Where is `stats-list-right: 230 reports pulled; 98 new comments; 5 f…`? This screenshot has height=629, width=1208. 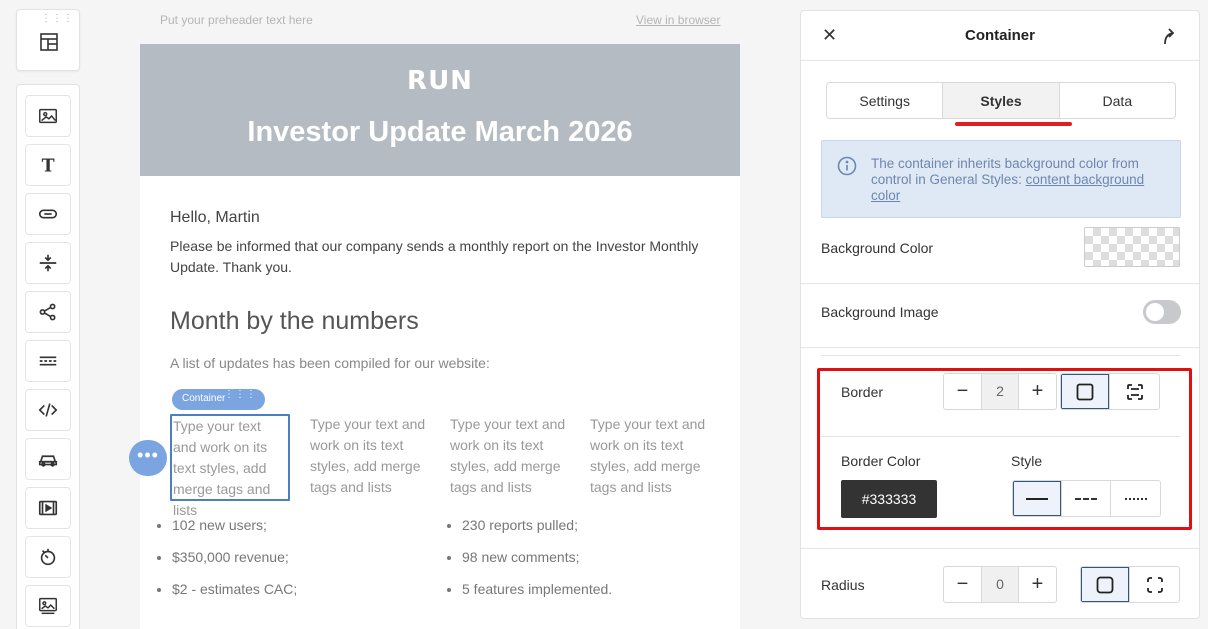 stats-list-right: 230 reports pulled; 98 new comments; 5 f… is located at coordinates (521, 562).